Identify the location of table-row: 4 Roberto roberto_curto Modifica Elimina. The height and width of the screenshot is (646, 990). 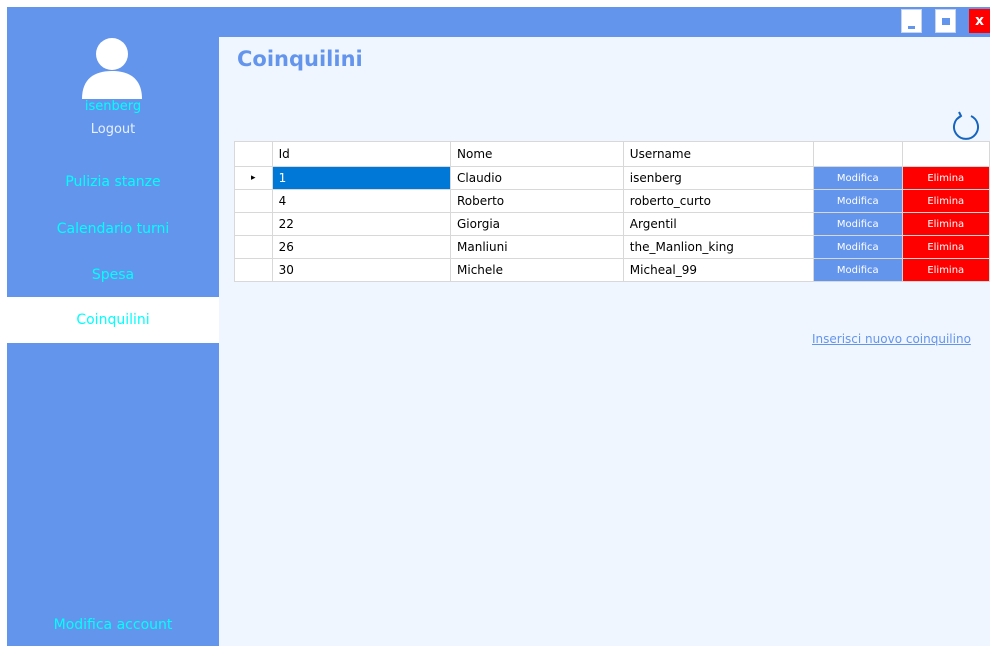
(612, 201).